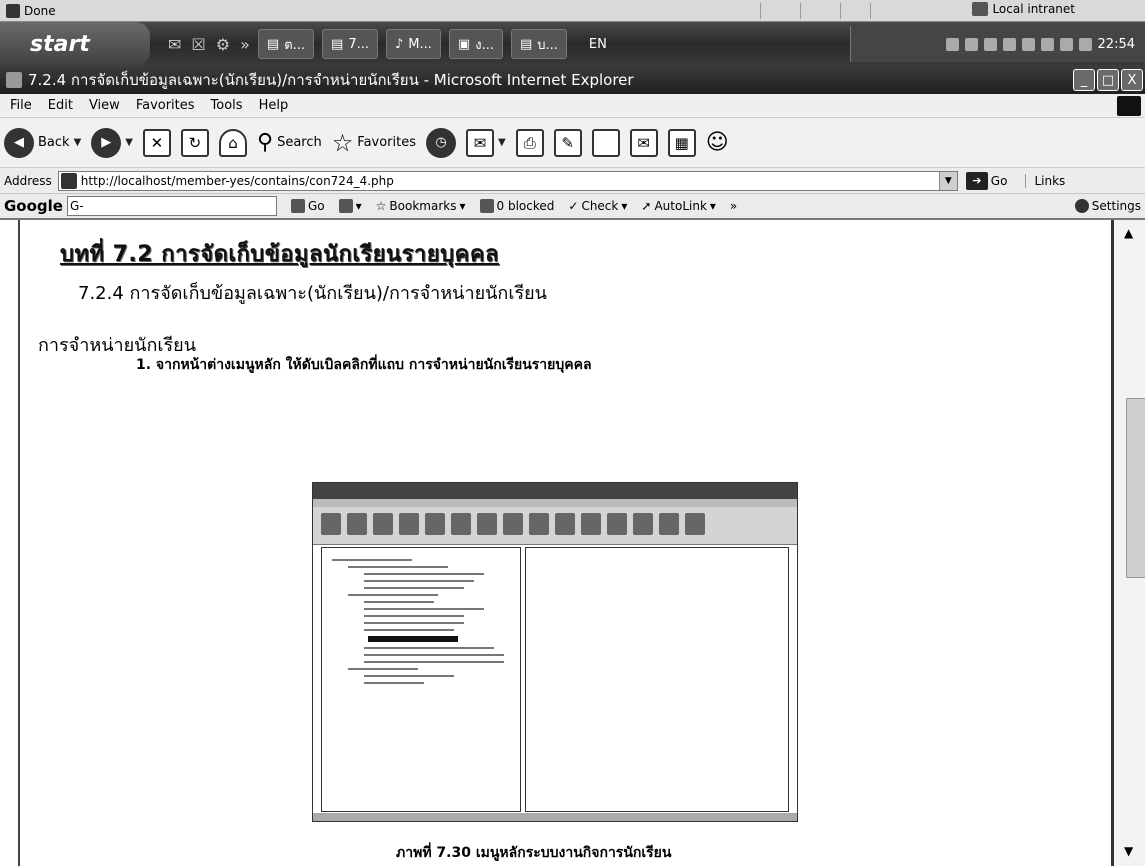  I want to click on google-logo: Google, so click(33, 206).